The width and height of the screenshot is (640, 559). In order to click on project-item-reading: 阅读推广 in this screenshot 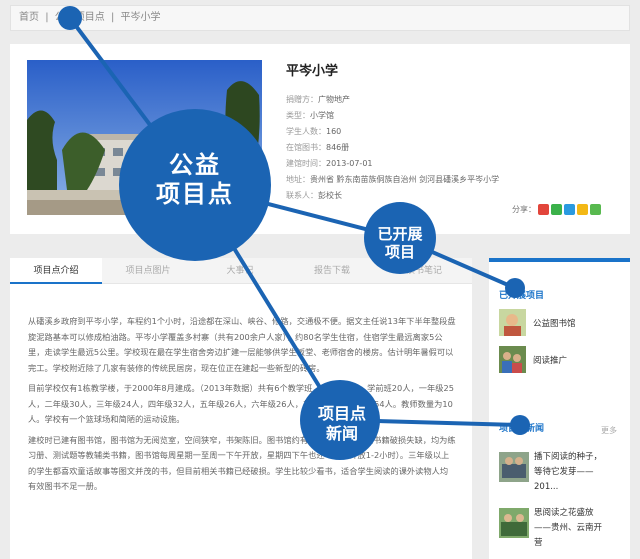, I will do `click(533, 359)`.